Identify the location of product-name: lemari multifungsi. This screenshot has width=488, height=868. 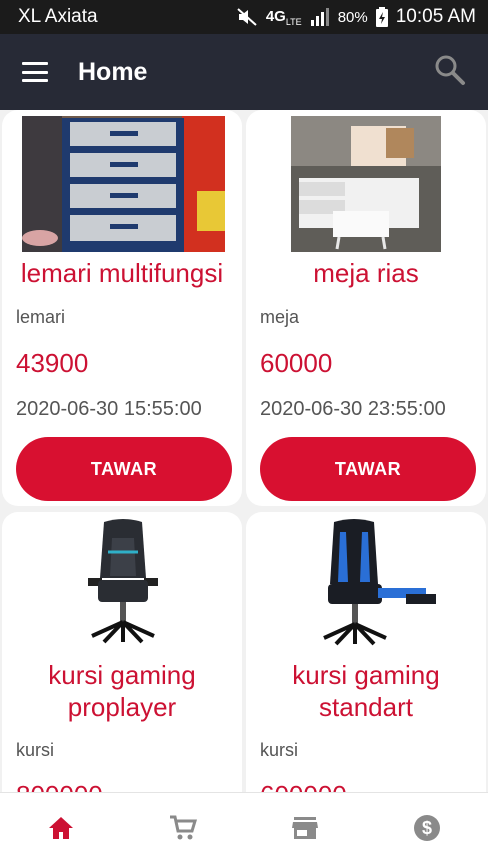
(122, 273).